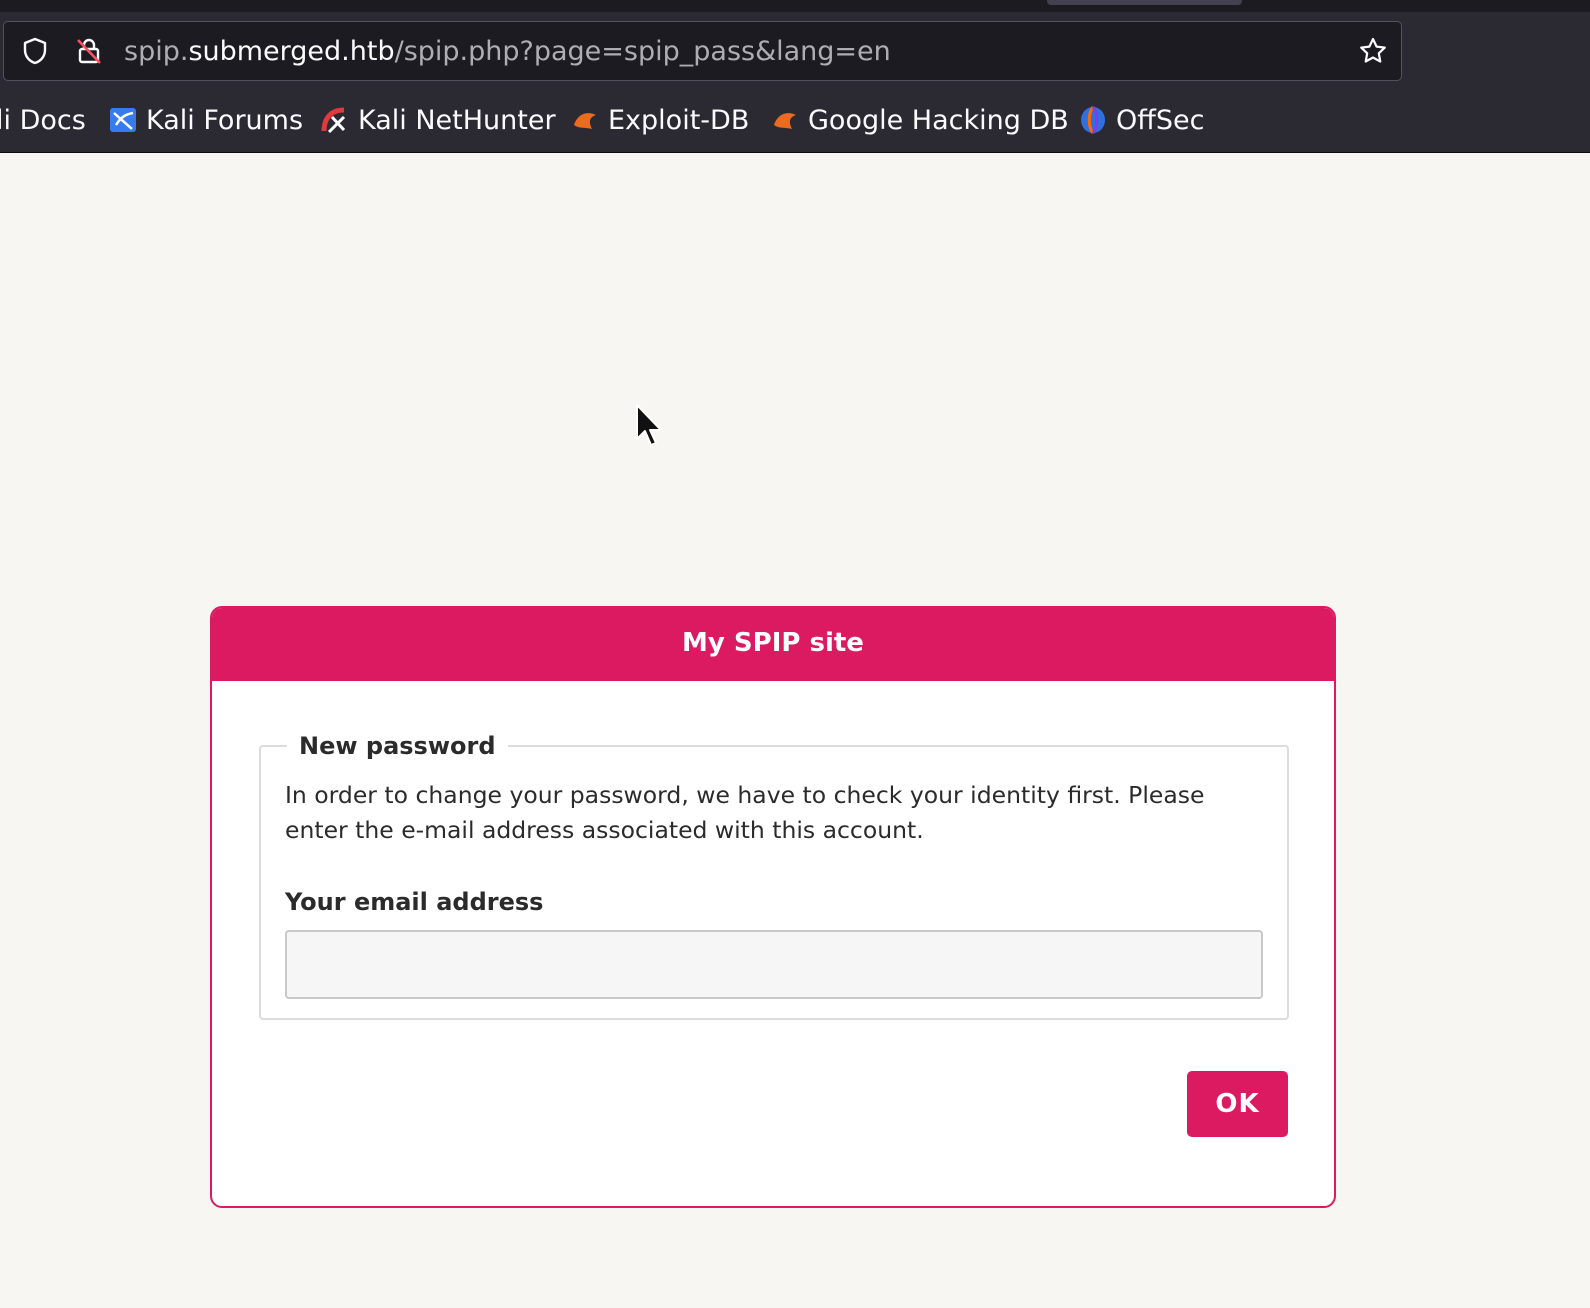  I want to click on bookmark-label: Google Hacking DB, so click(938, 120).